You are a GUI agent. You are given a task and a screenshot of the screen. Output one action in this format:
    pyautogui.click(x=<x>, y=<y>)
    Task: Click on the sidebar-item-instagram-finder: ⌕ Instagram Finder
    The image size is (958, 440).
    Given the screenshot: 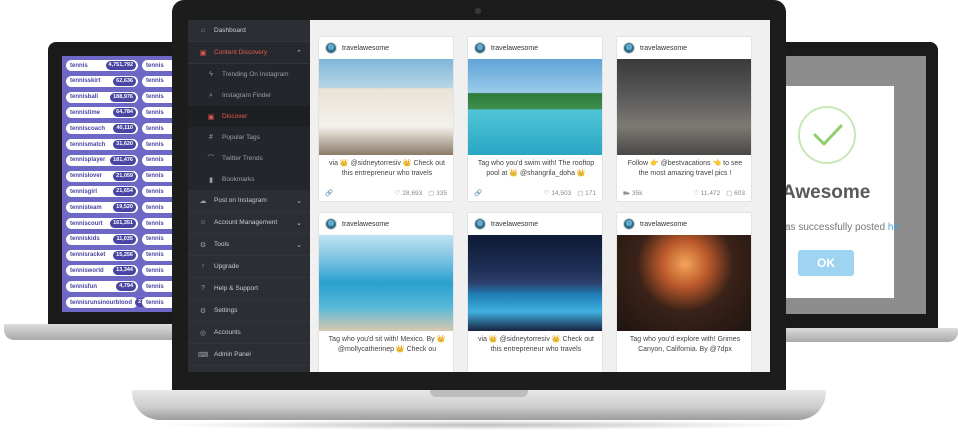 What is the action you would take?
    pyautogui.click(x=249, y=95)
    